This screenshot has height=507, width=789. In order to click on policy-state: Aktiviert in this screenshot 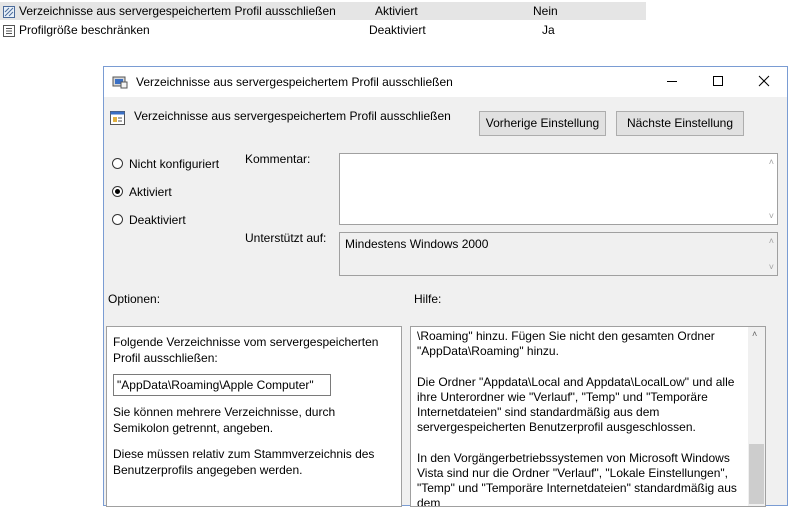, I will do `click(396, 11)`.